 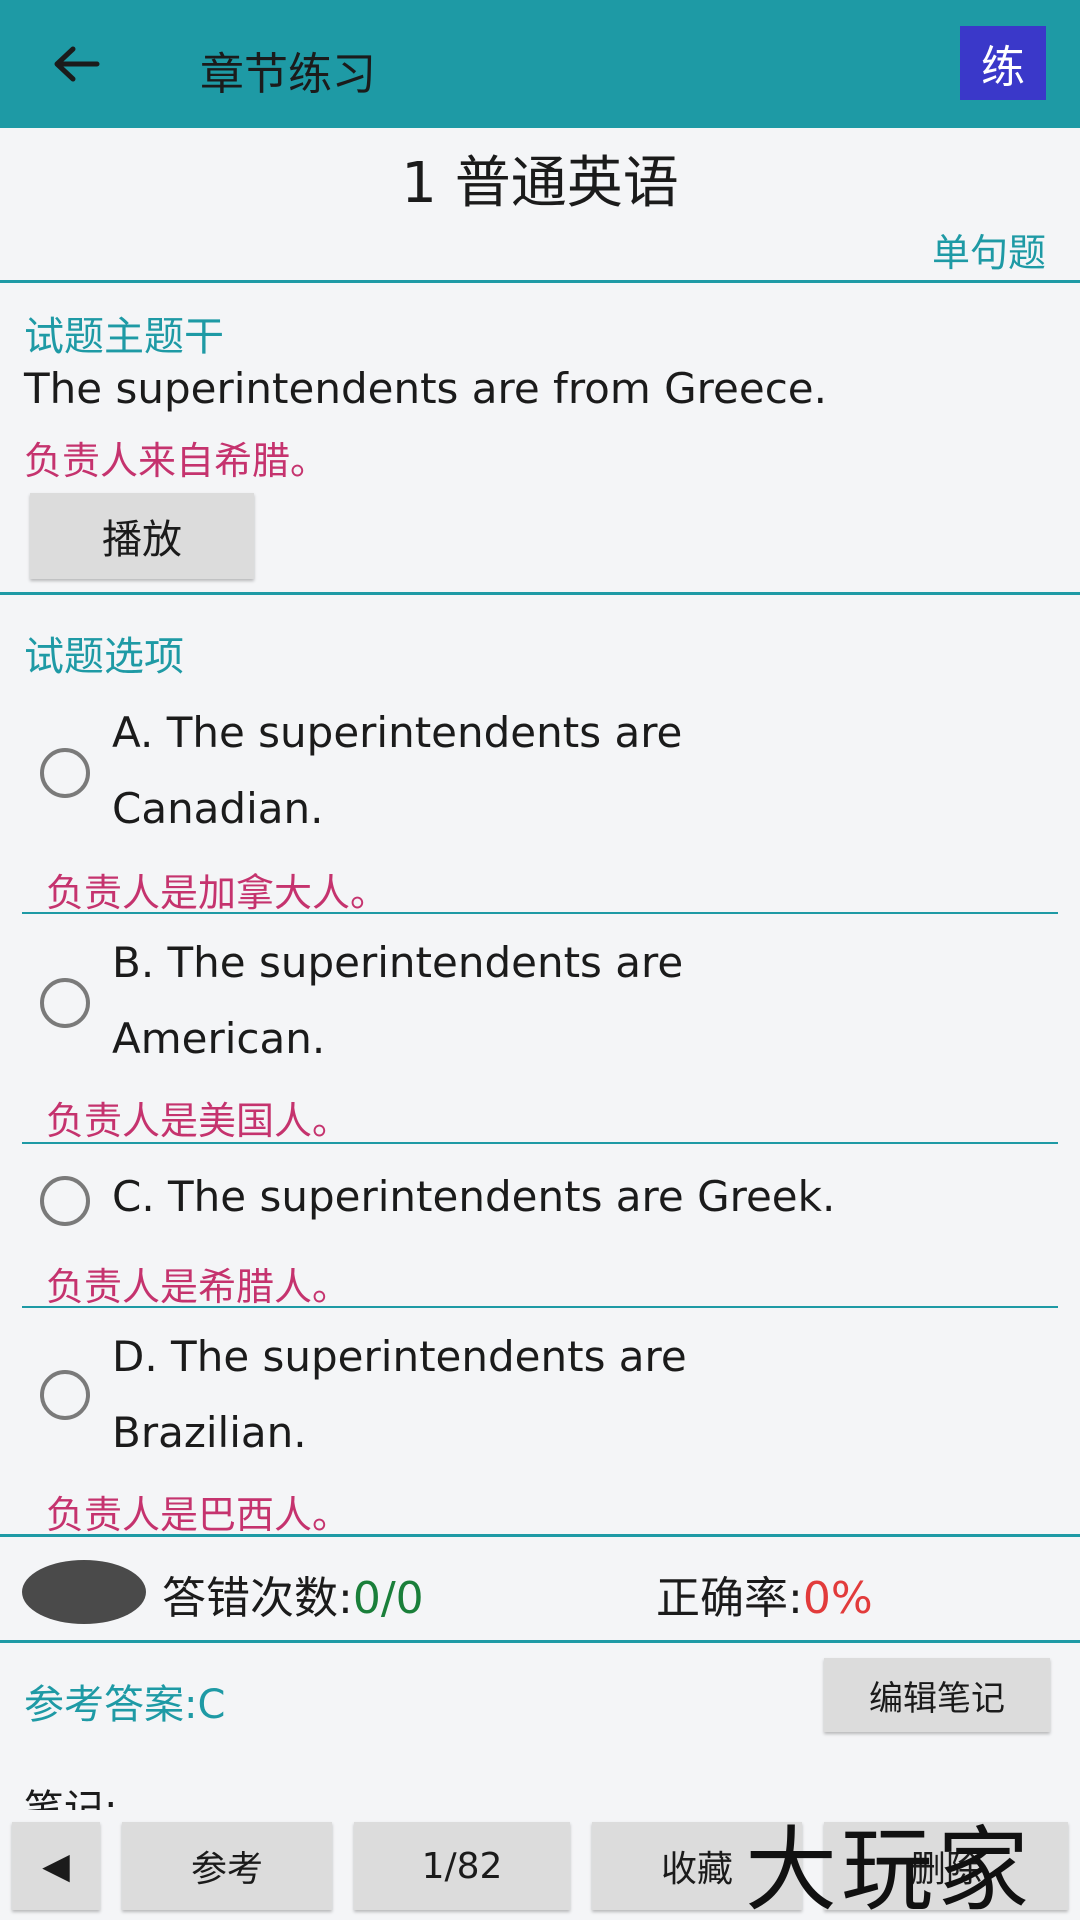 What do you see at coordinates (288, 74) in the screenshot?
I see `app-bar-title: 章节练习` at bounding box center [288, 74].